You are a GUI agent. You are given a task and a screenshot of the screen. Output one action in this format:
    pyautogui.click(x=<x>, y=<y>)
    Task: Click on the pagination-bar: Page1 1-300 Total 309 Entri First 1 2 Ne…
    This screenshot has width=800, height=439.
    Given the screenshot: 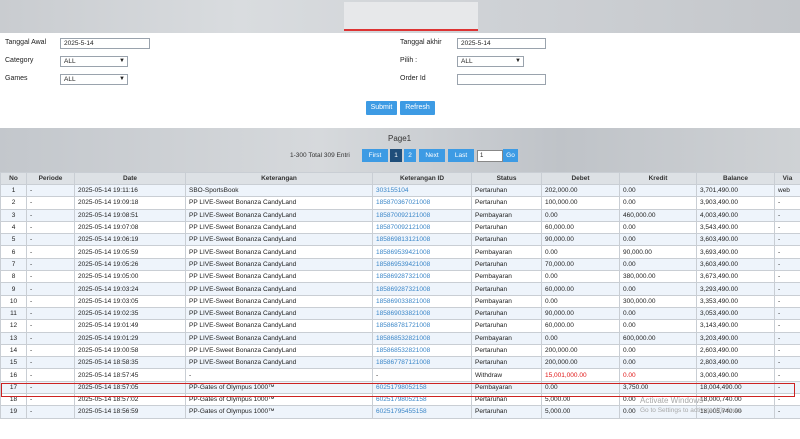 What is the action you would take?
    pyautogui.click(x=400, y=150)
    